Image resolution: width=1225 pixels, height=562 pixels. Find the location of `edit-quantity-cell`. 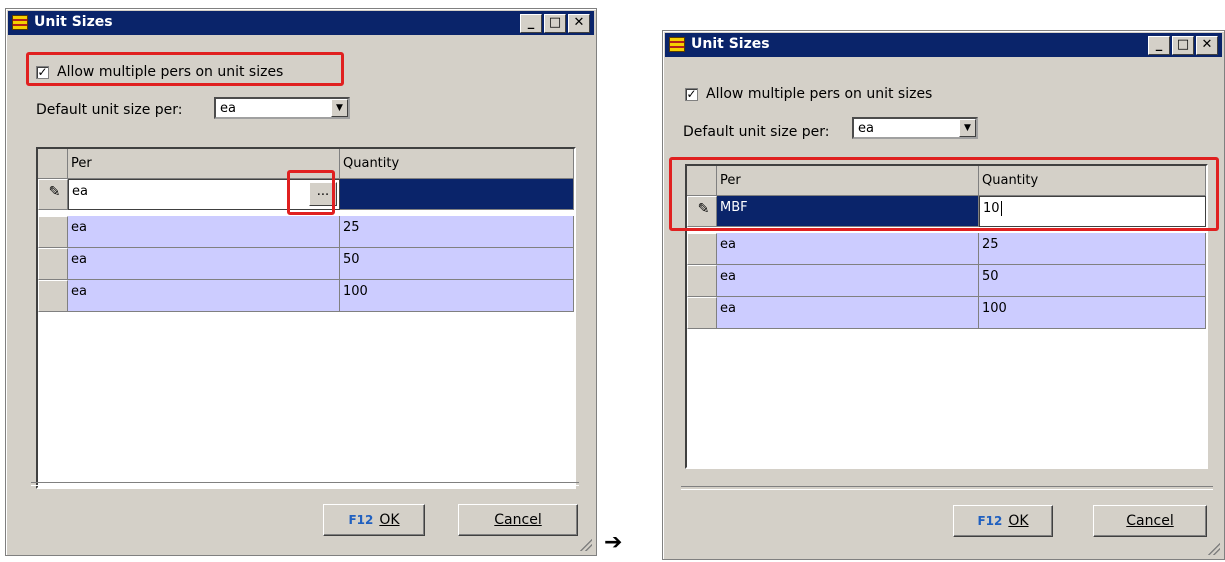

edit-quantity-cell is located at coordinates (457, 194).